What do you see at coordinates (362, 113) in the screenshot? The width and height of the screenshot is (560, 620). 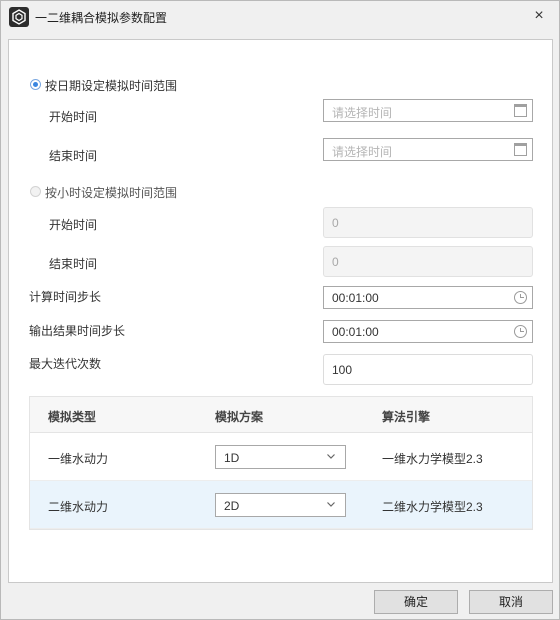 I see `date-start-placeholder: 请选择时间` at bounding box center [362, 113].